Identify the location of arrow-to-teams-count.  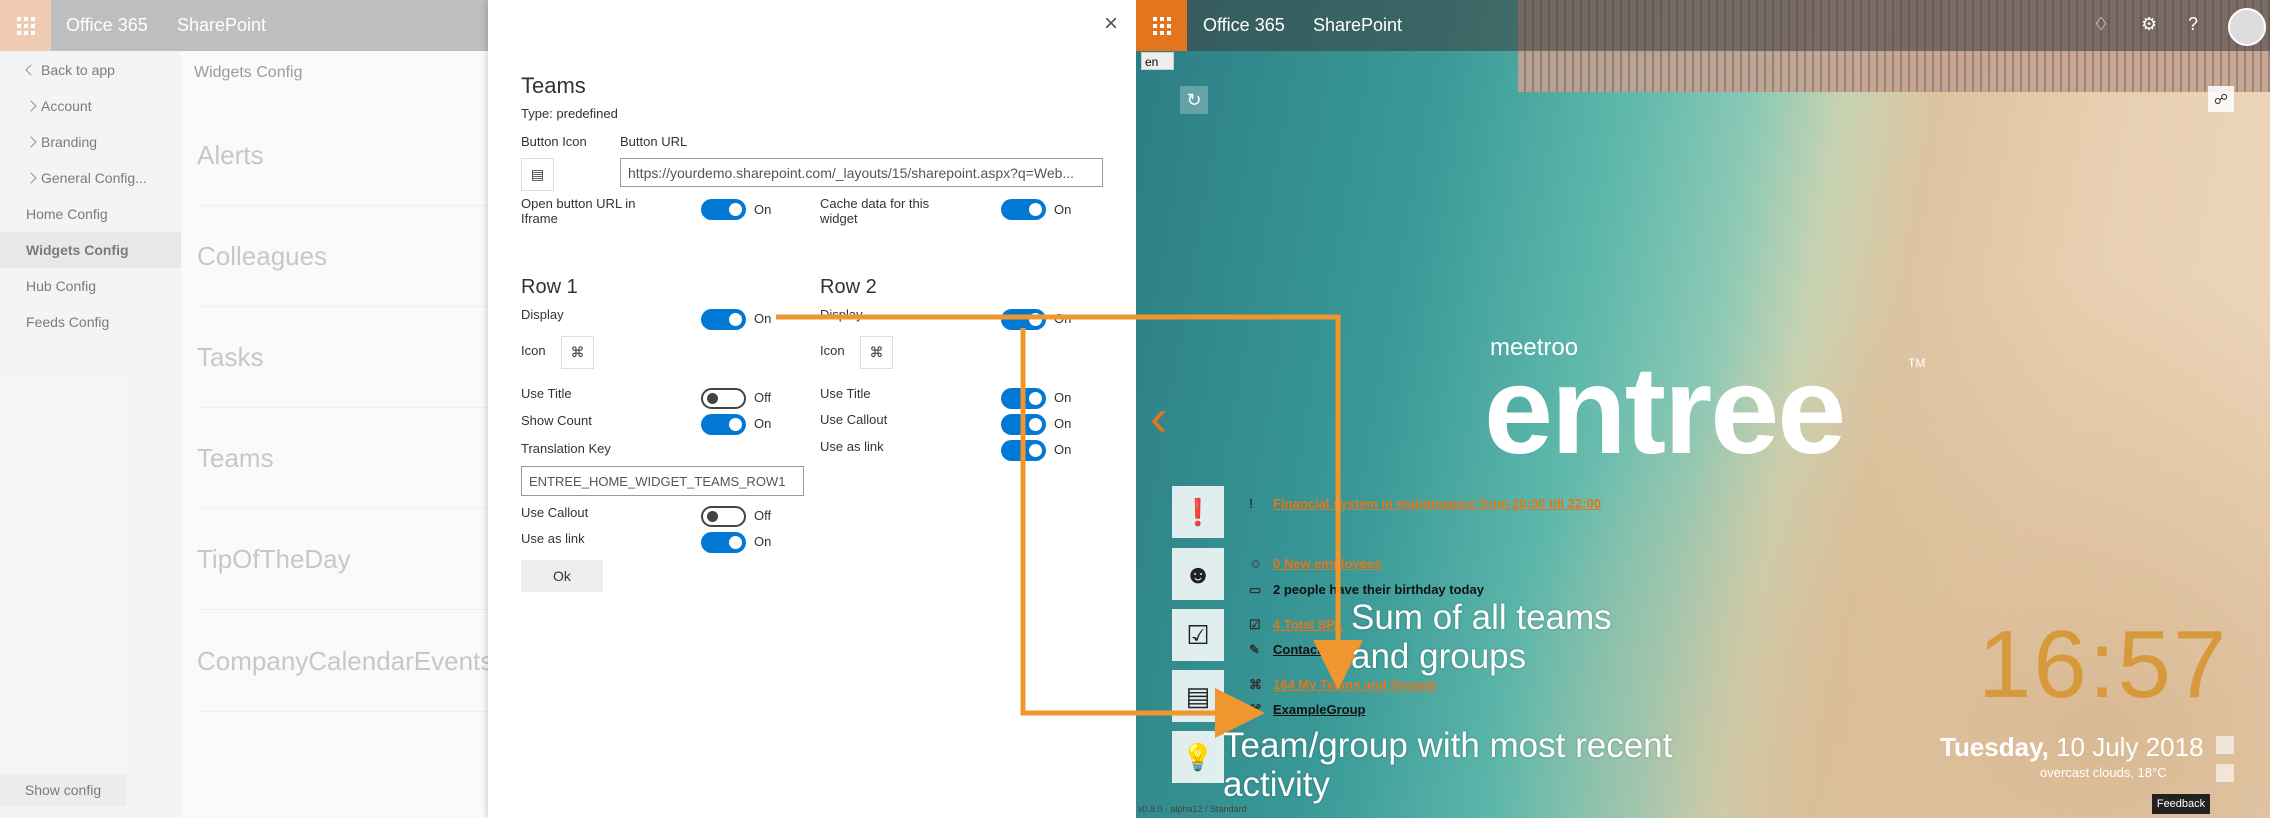
(1069, 502).